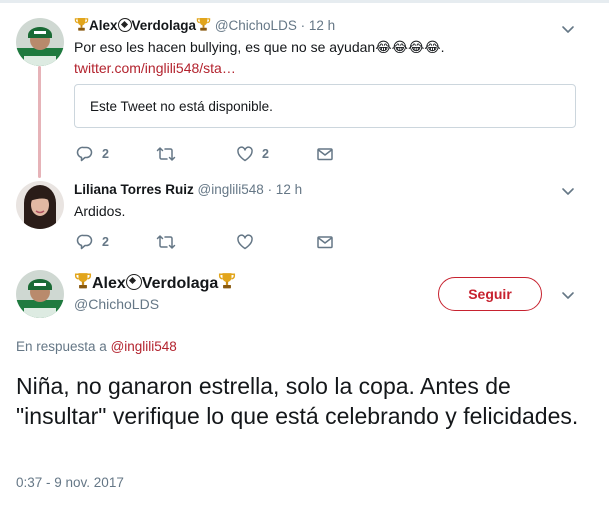 Image resolution: width=609 pixels, height=512 pixels. Describe the element at coordinates (265, 154) in the screenshot. I see `like-count: 2` at that location.